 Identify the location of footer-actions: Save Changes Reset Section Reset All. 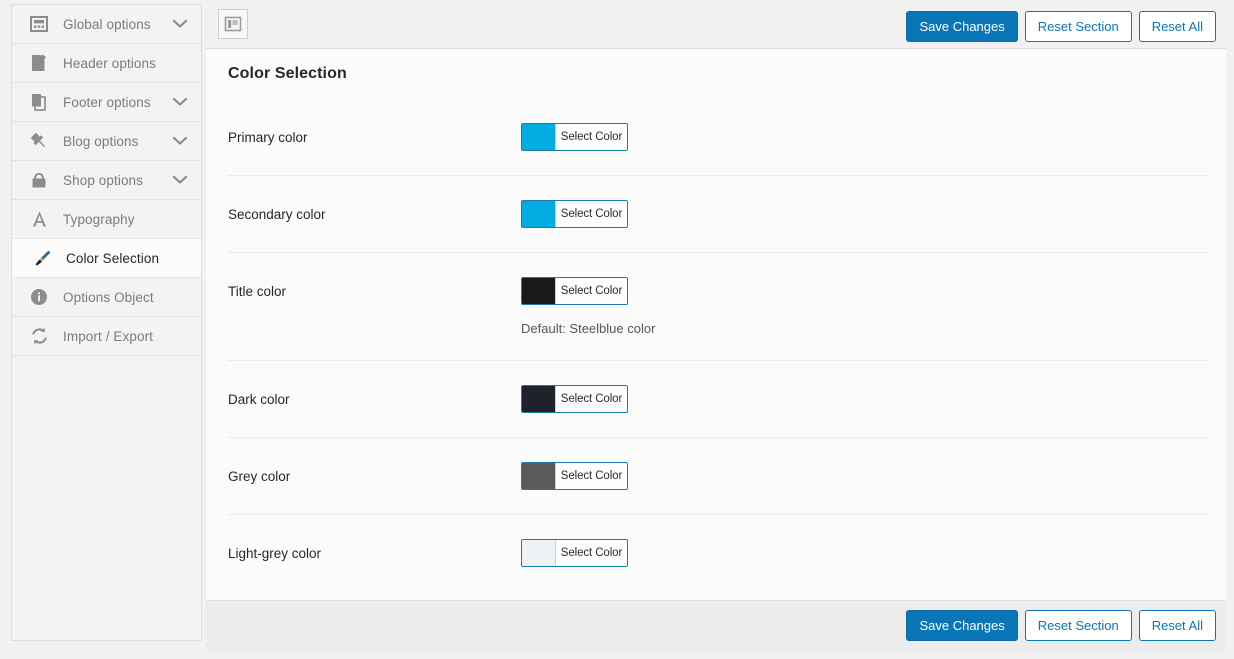
(1061, 625).